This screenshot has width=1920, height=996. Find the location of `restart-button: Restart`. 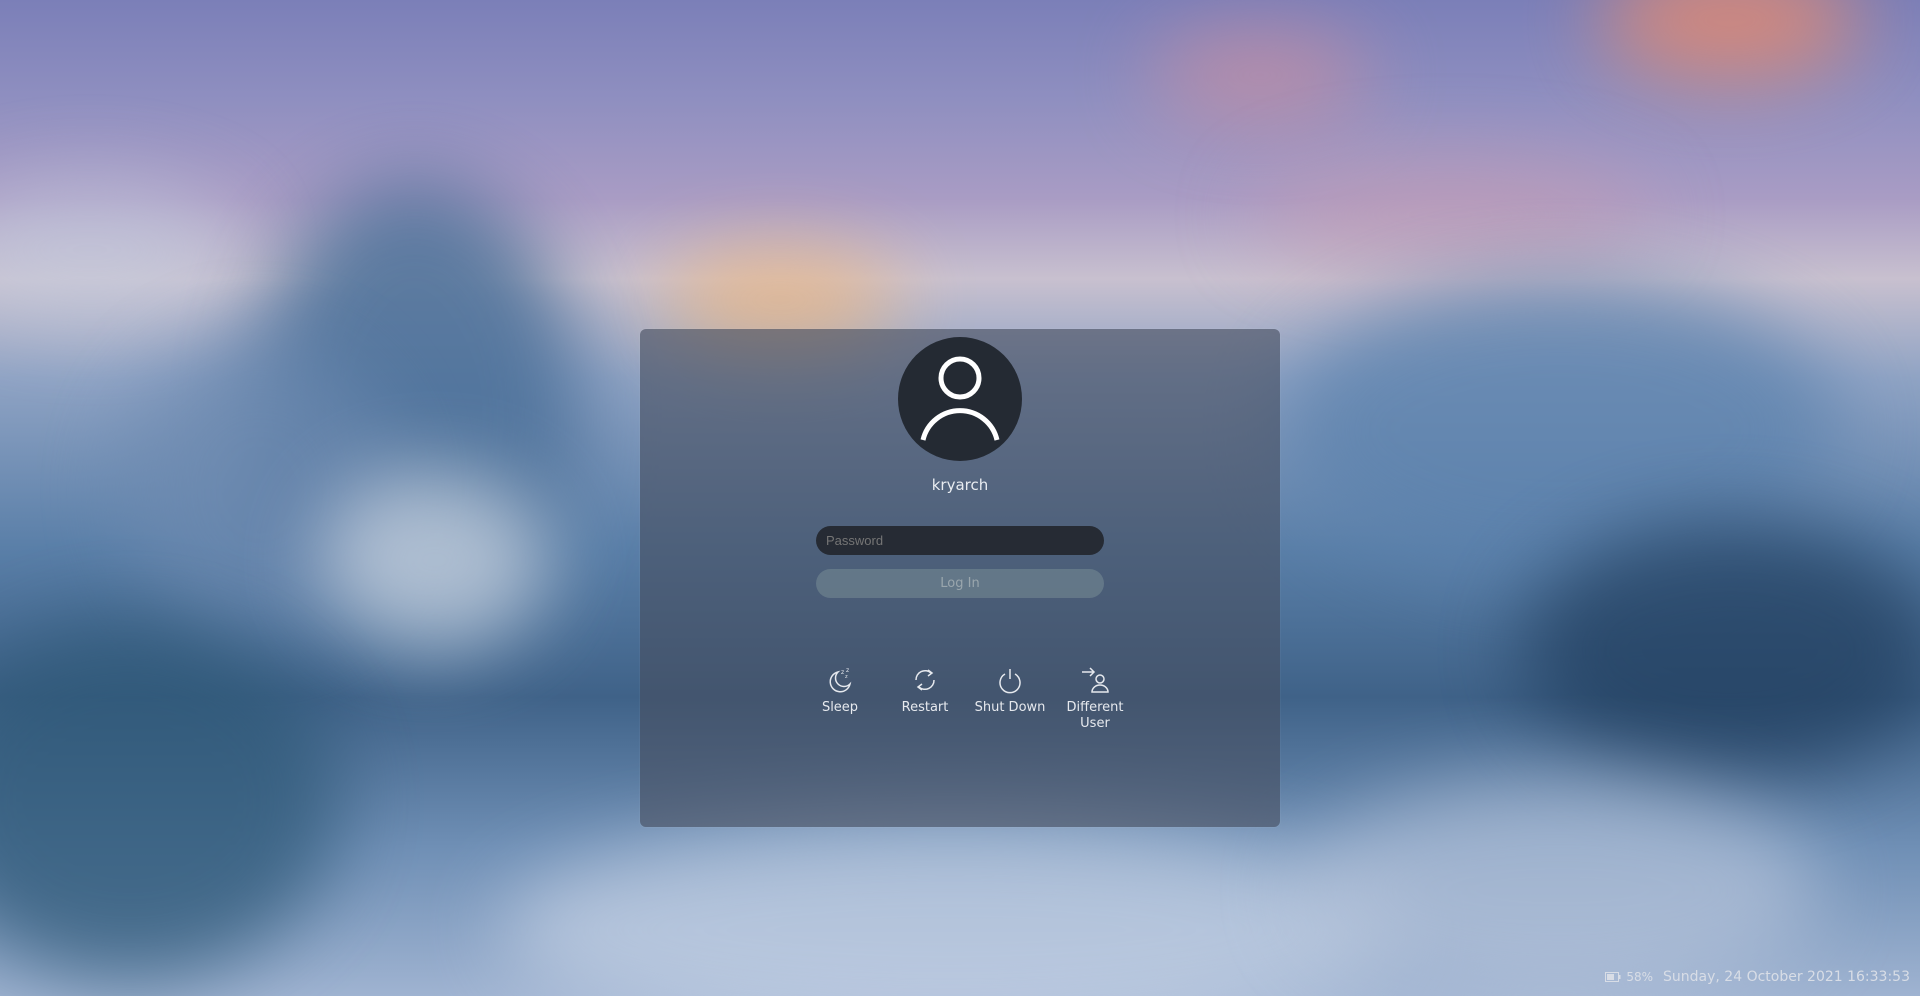

restart-button: Restart is located at coordinates (925, 689).